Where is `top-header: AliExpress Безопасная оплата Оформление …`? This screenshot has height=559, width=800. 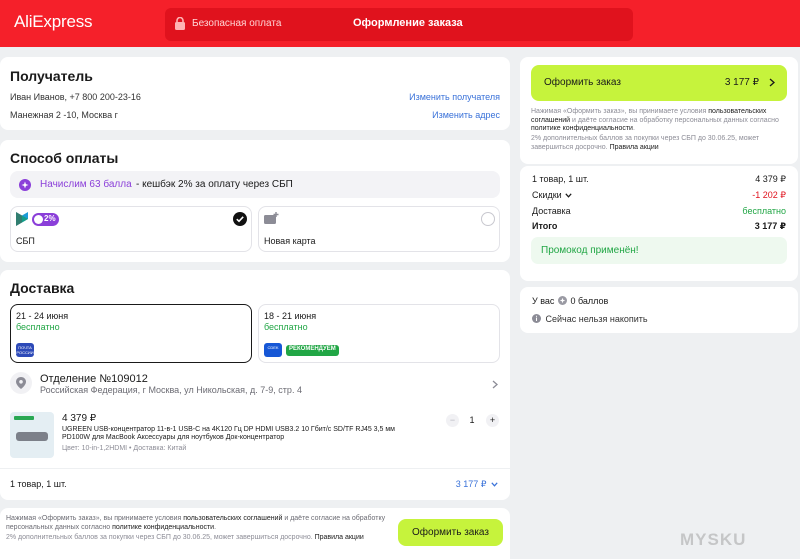 top-header: AliExpress Безопасная оплата Оформление … is located at coordinates (400, 23).